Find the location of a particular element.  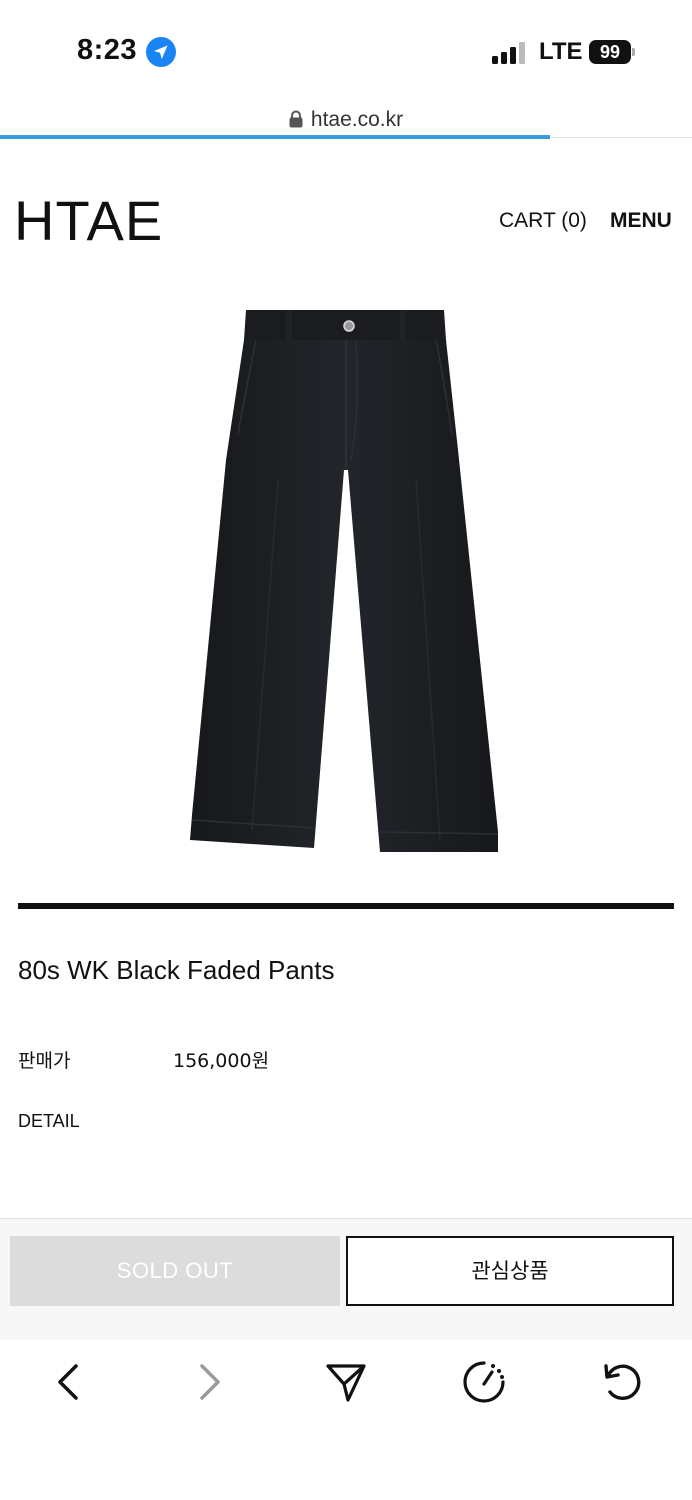

speed-dial-icon is located at coordinates (484, 1382).